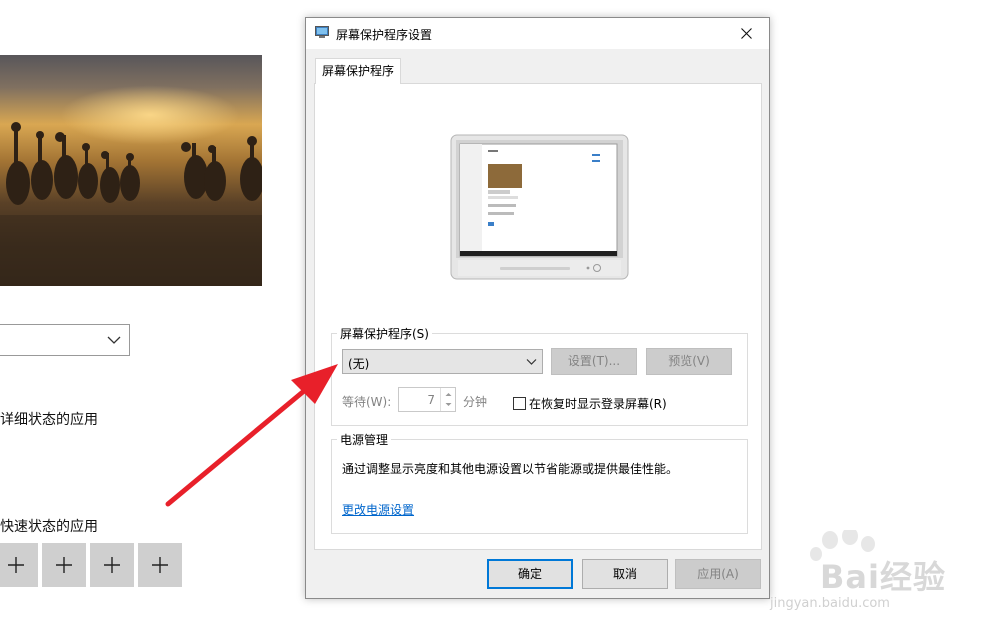 The height and width of the screenshot is (638, 992). Describe the element at coordinates (358, 71) in the screenshot. I see `tab-screensaver: 屏幕保护程序` at that location.